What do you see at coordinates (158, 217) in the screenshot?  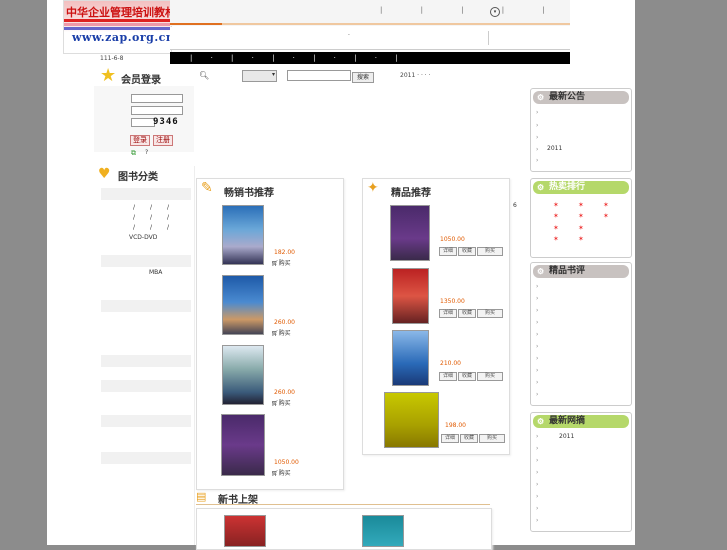 I see `category-row-2: ///` at bounding box center [158, 217].